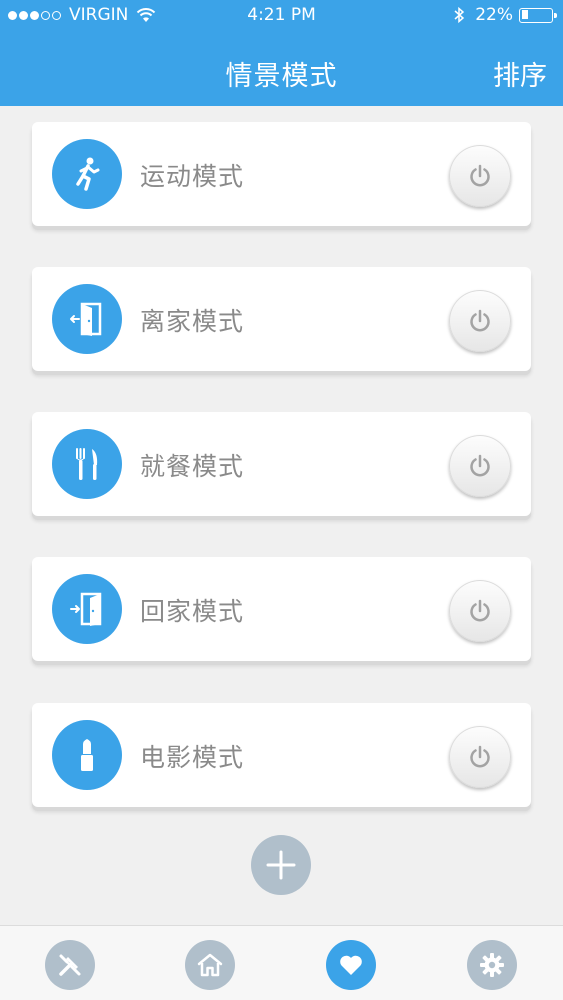  What do you see at coordinates (192, 321) in the screenshot?
I see `mode-label: 离家模式` at bounding box center [192, 321].